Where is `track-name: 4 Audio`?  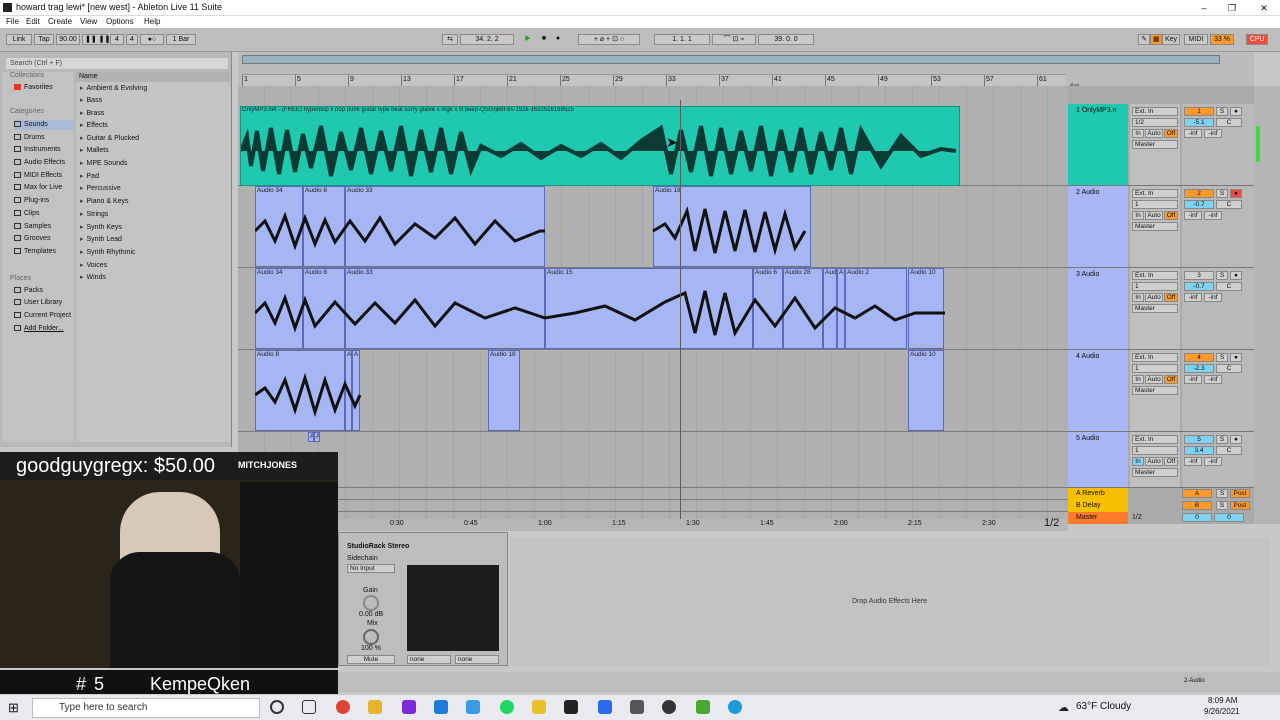 track-name: 4 Audio is located at coordinates (1087, 356).